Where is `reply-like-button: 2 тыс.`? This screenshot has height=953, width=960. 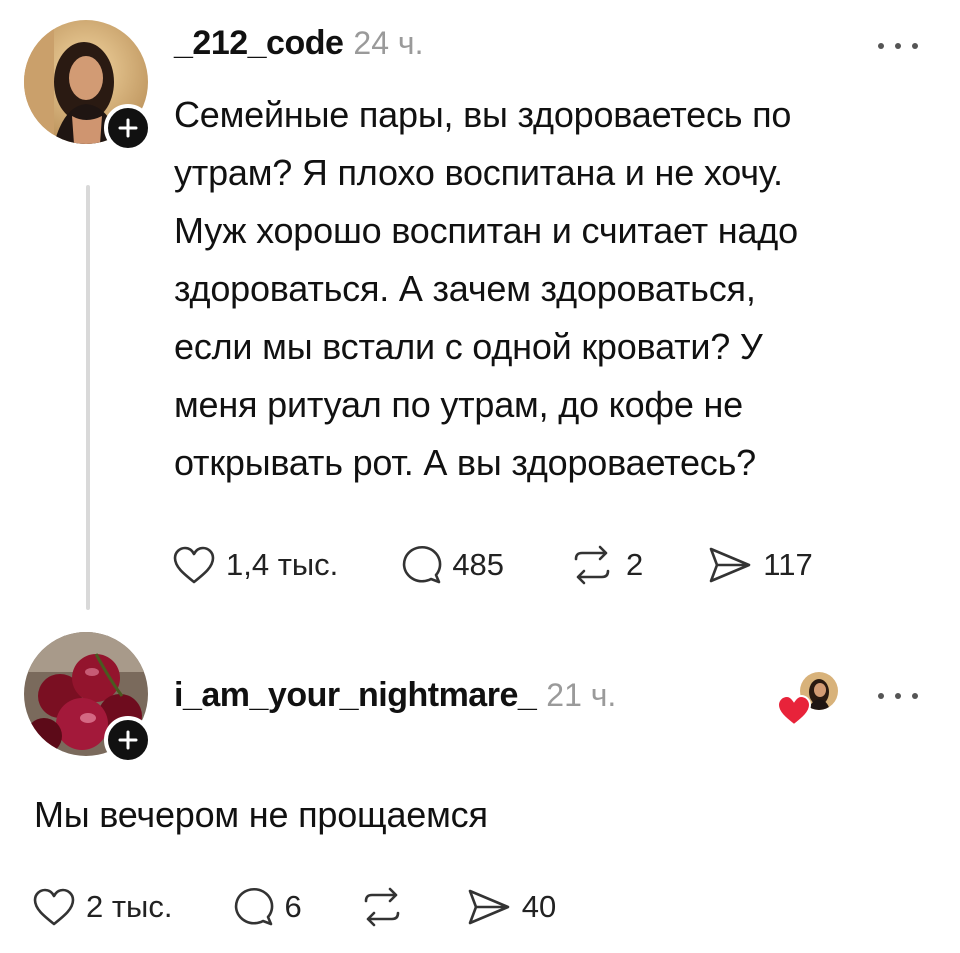 reply-like-button: 2 тыс. is located at coordinates (102, 907).